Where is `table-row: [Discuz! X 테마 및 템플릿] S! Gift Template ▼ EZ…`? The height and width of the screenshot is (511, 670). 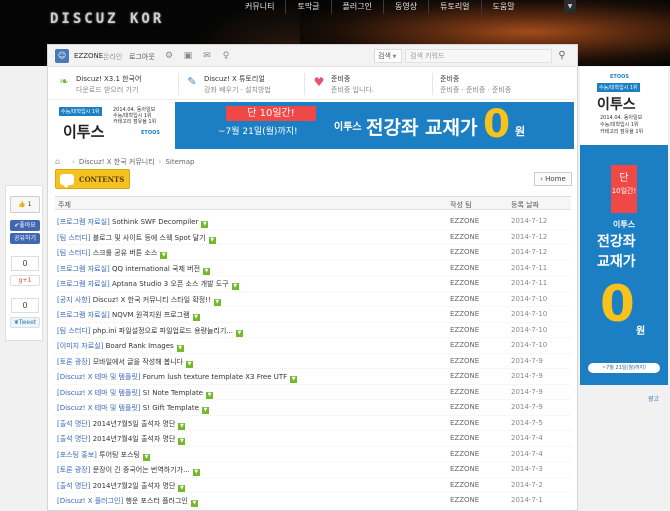 table-row: [Discuz! X 테마 및 템플릿] S! Gift Template ▼ EZ… is located at coordinates (313, 408).